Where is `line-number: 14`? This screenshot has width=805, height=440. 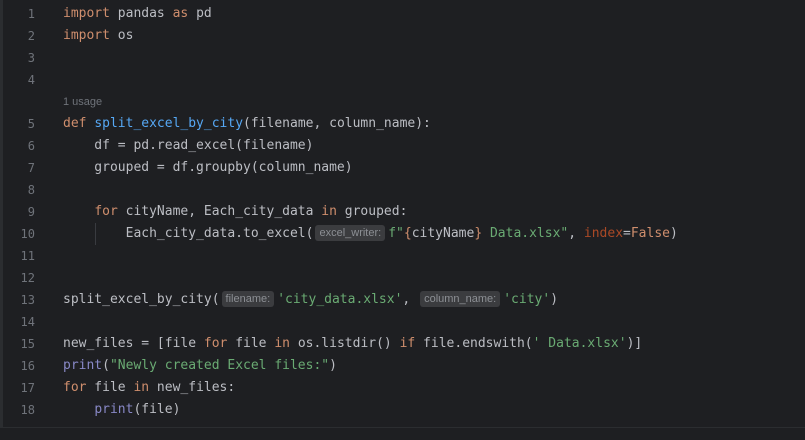
line-number: 14 is located at coordinates (27, 322).